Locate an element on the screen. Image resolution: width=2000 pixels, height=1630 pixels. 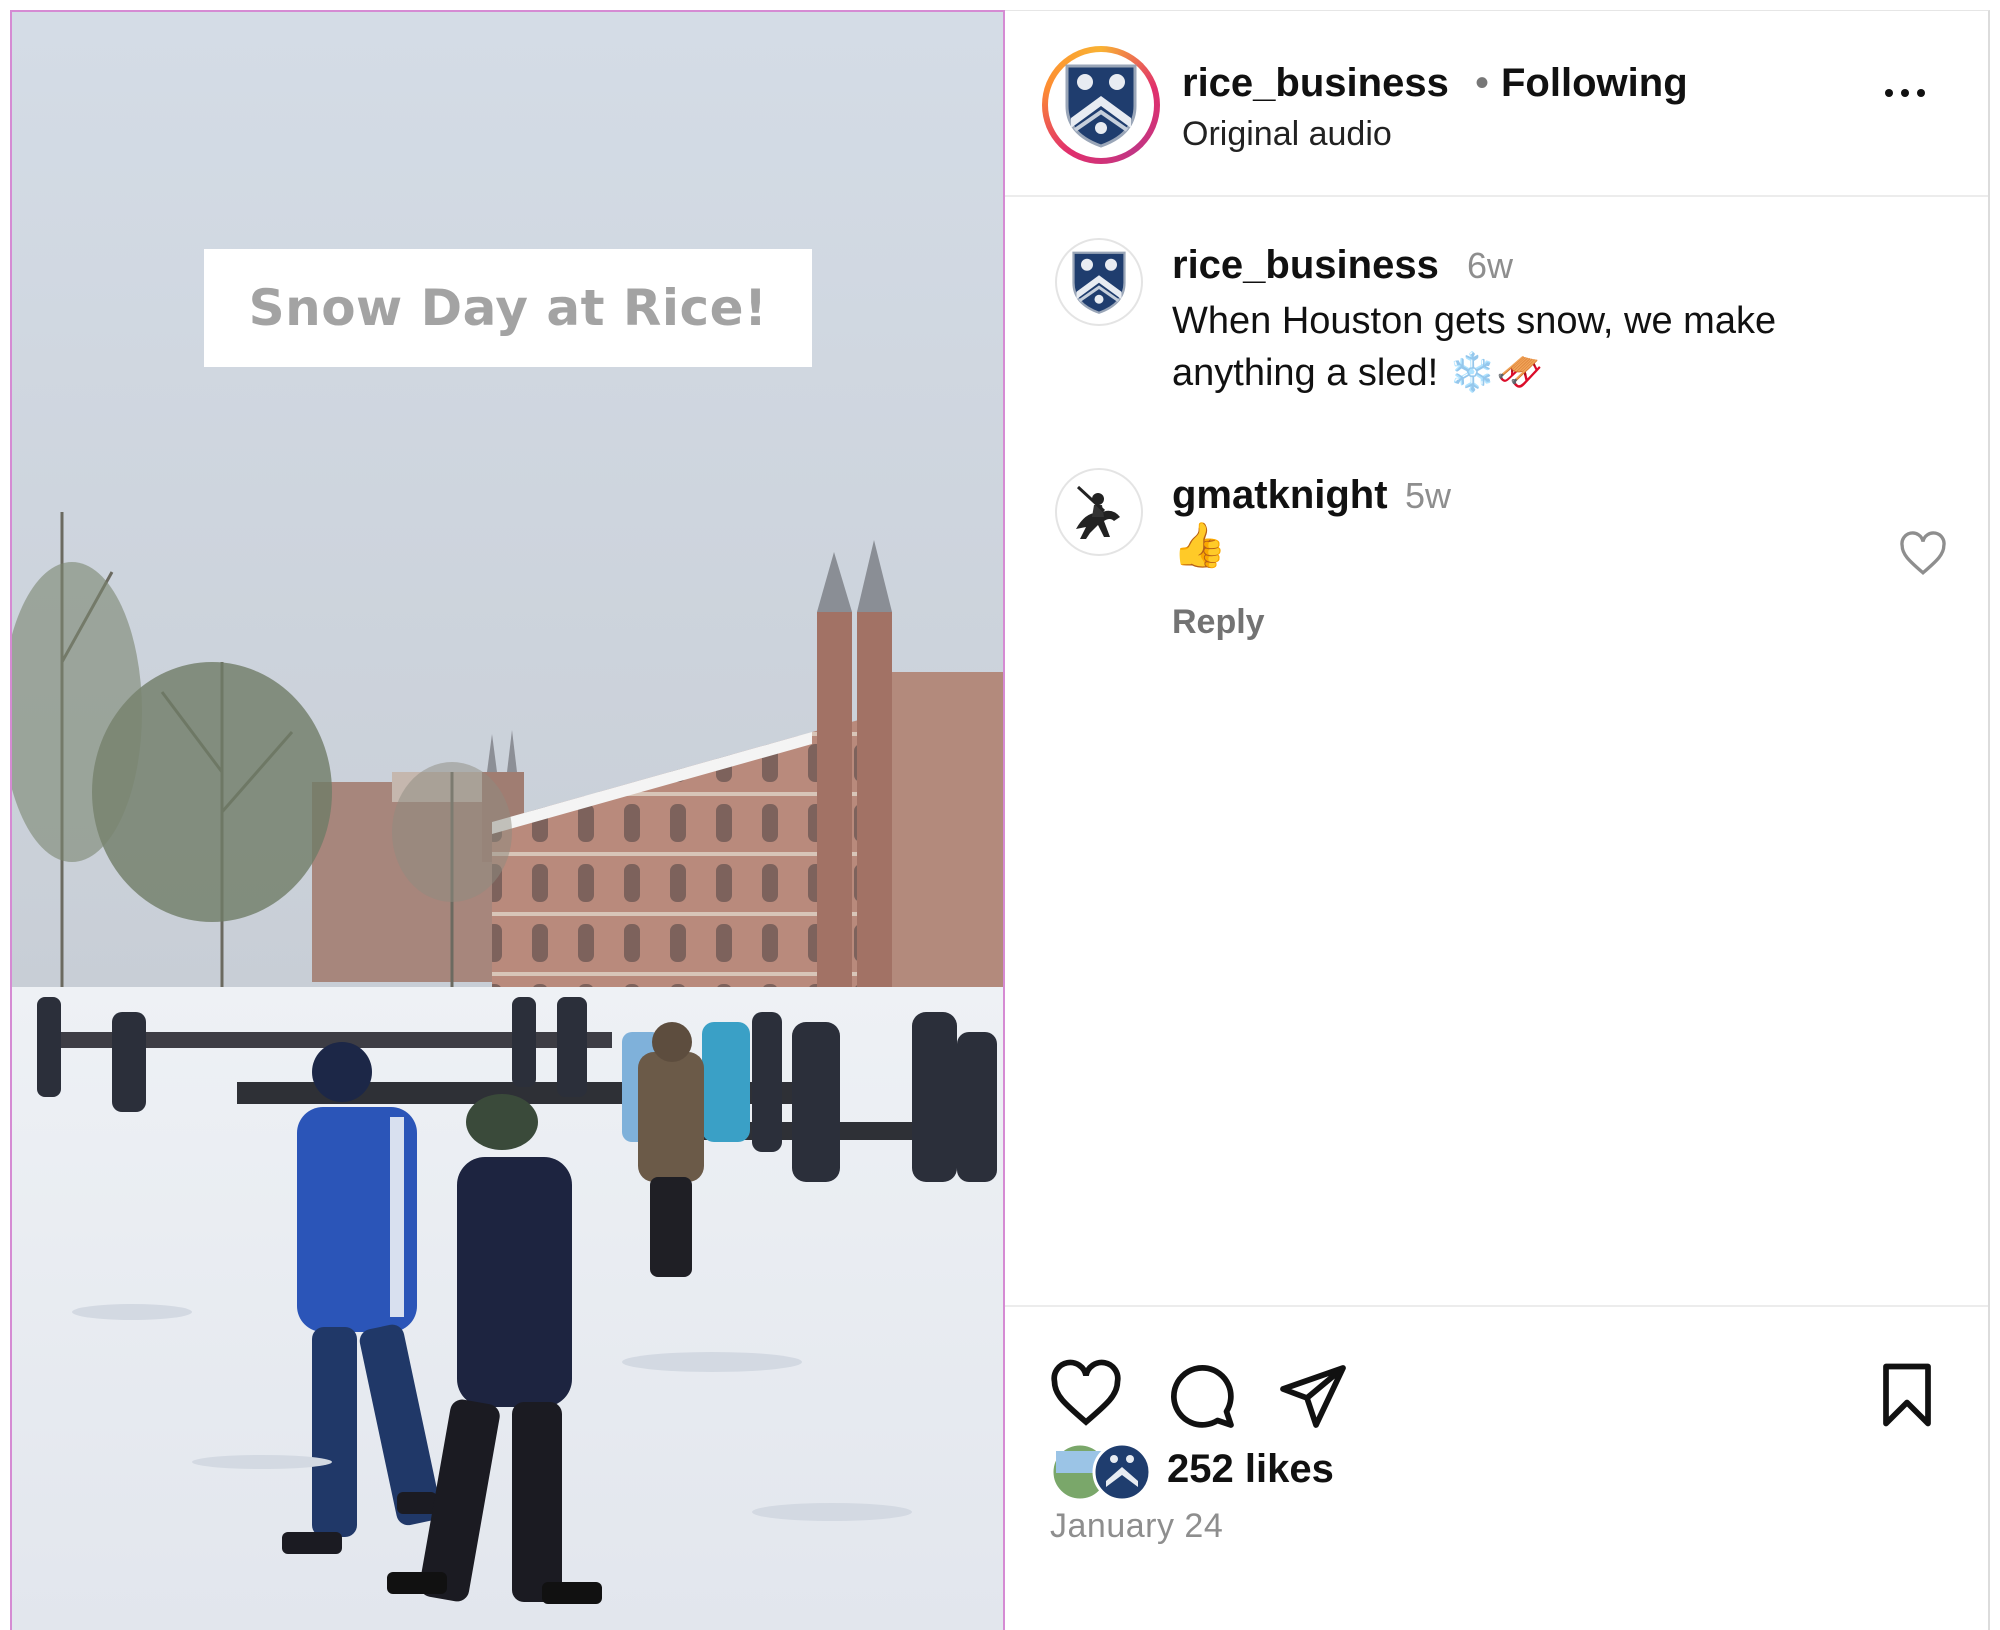
post-date: January 24 is located at coordinates (1137, 1526).